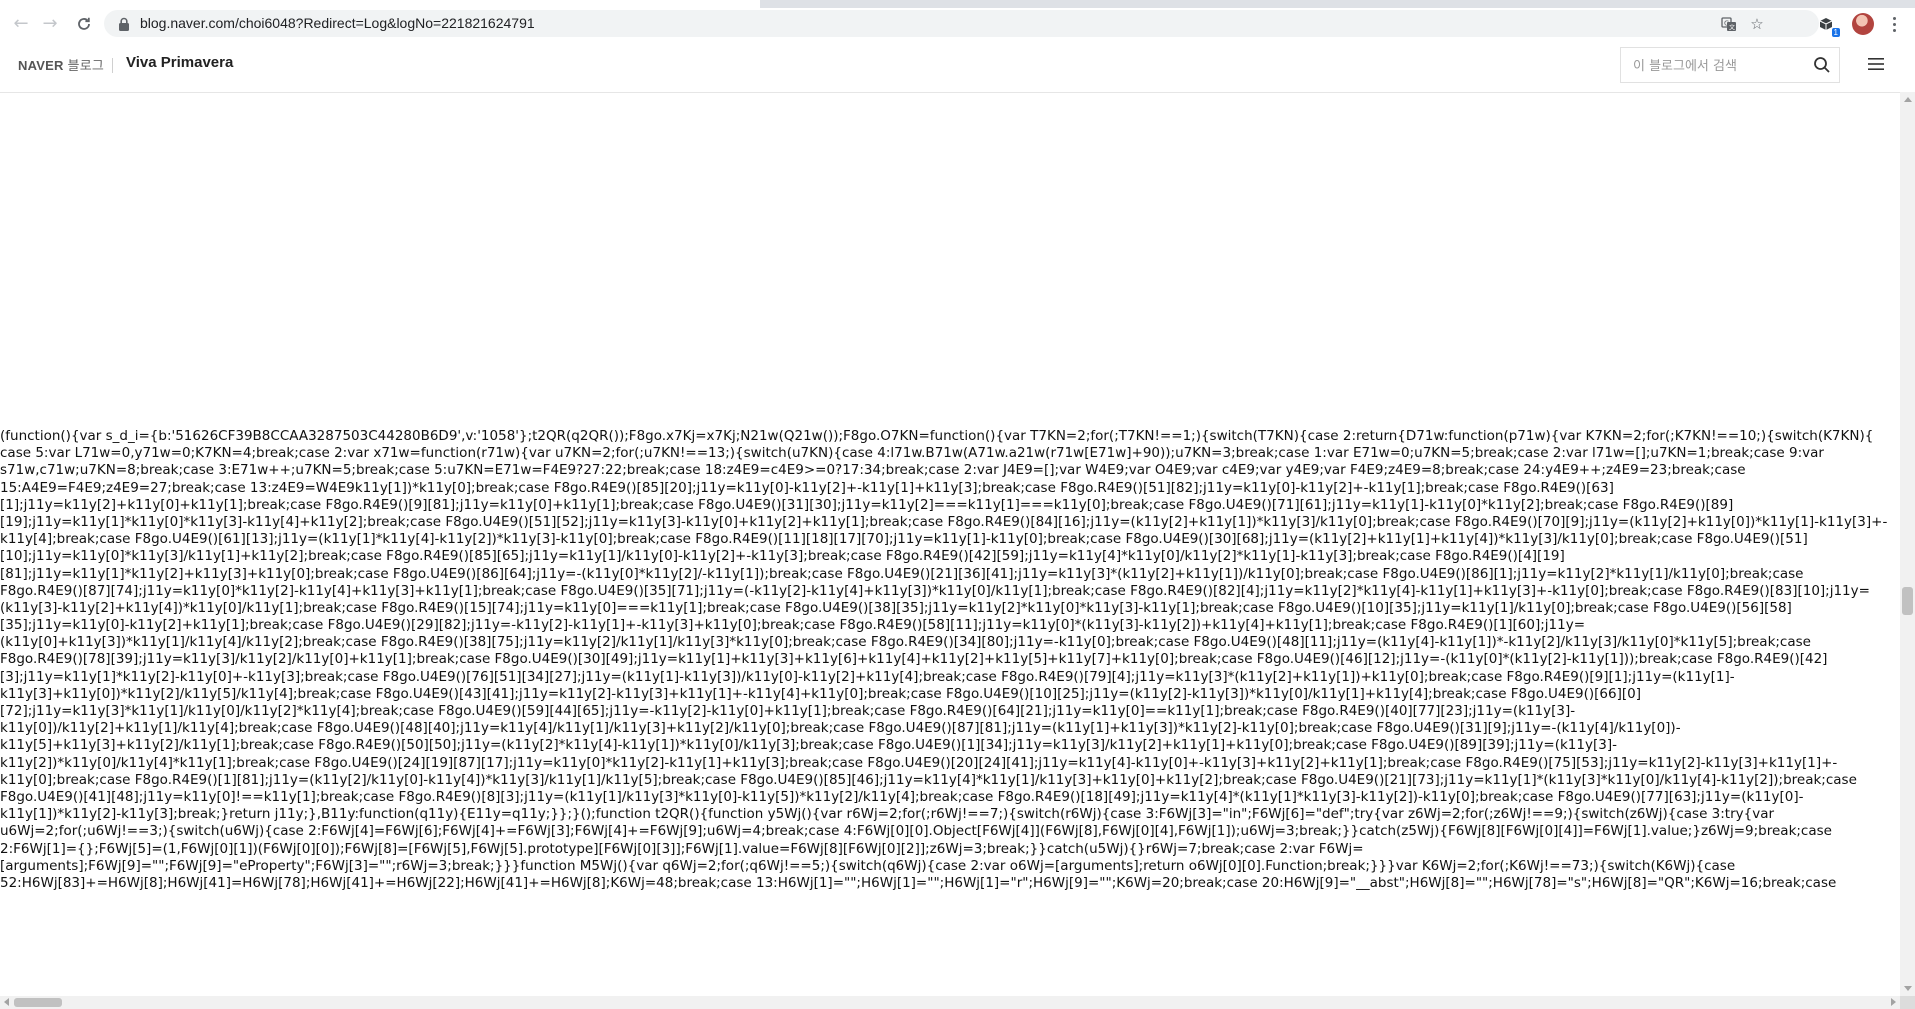 Image resolution: width=1915 pixels, height=1009 pixels. Describe the element at coordinates (1863, 24) in the screenshot. I see `profile-avatar` at that location.